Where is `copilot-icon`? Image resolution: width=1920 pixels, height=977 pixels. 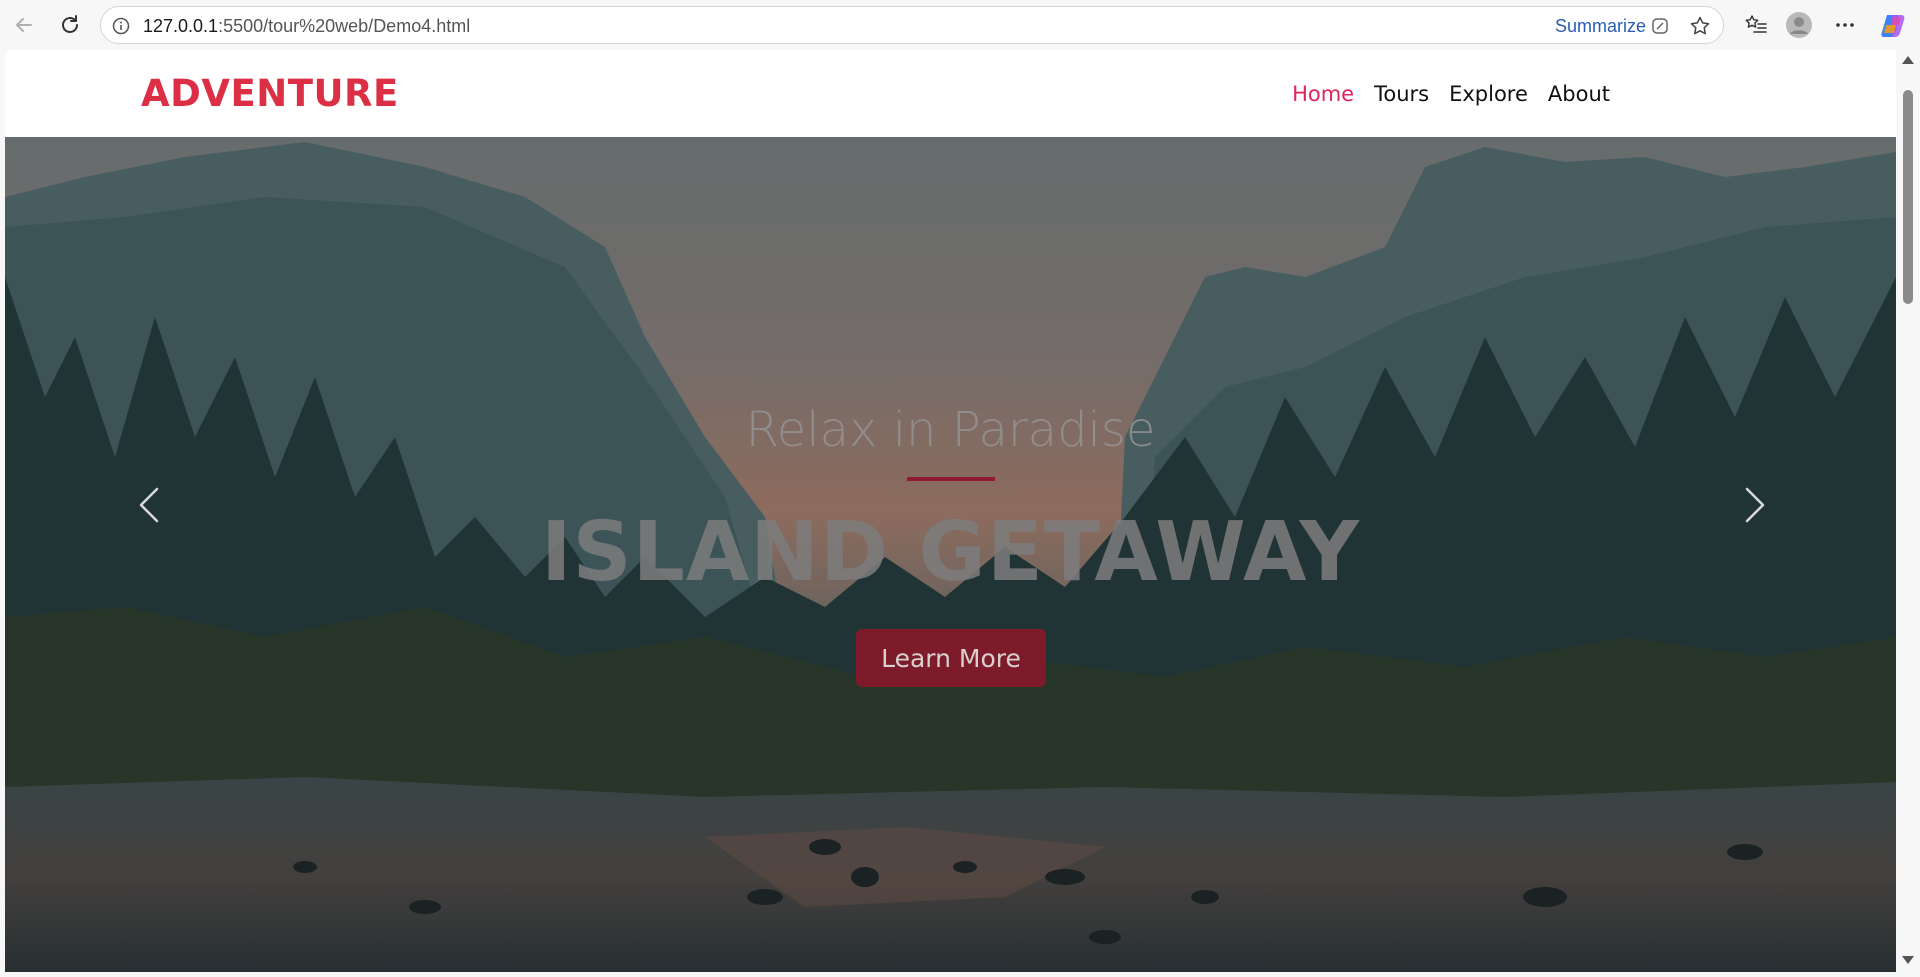
copilot-icon is located at coordinates (1893, 25).